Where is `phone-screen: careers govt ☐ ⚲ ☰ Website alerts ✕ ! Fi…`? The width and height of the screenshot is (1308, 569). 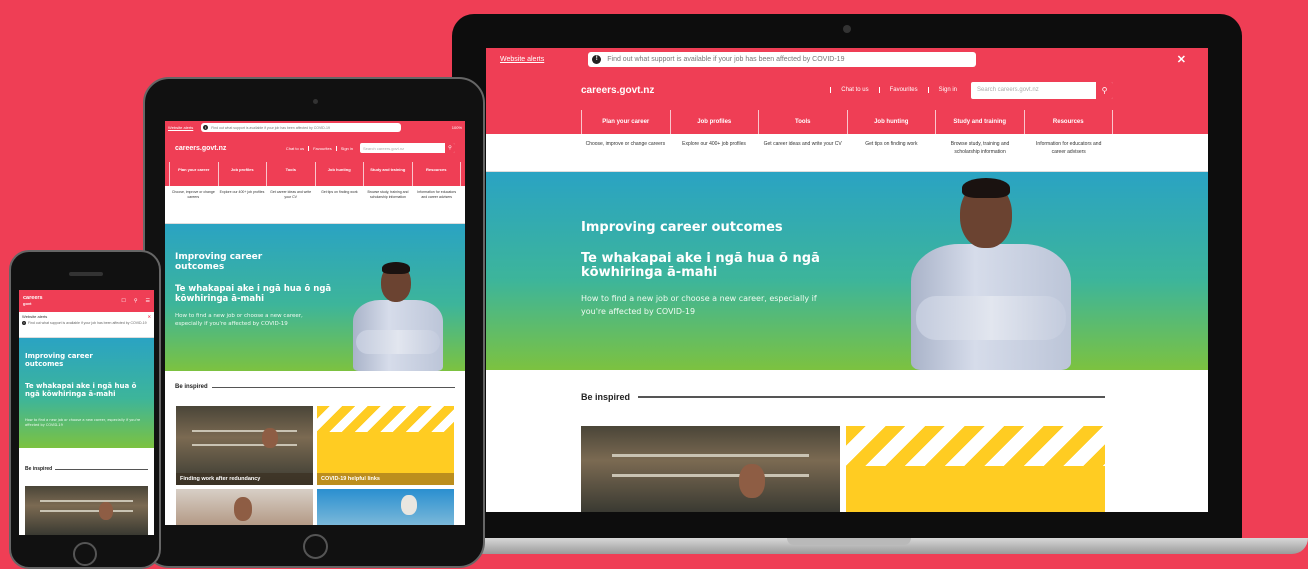
phone-screen: careers govt ☐ ⚲ ☰ Website alerts ✕ ! Fi… is located at coordinates (86, 412).